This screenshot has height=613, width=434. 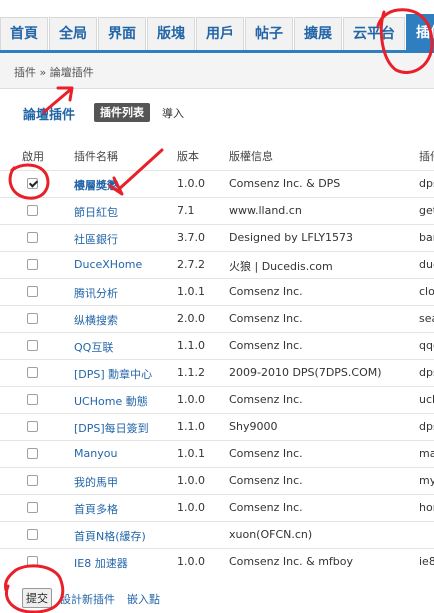 What do you see at coordinates (24, 33) in the screenshot?
I see `nav-tab: 首頁` at bounding box center [24, 33].